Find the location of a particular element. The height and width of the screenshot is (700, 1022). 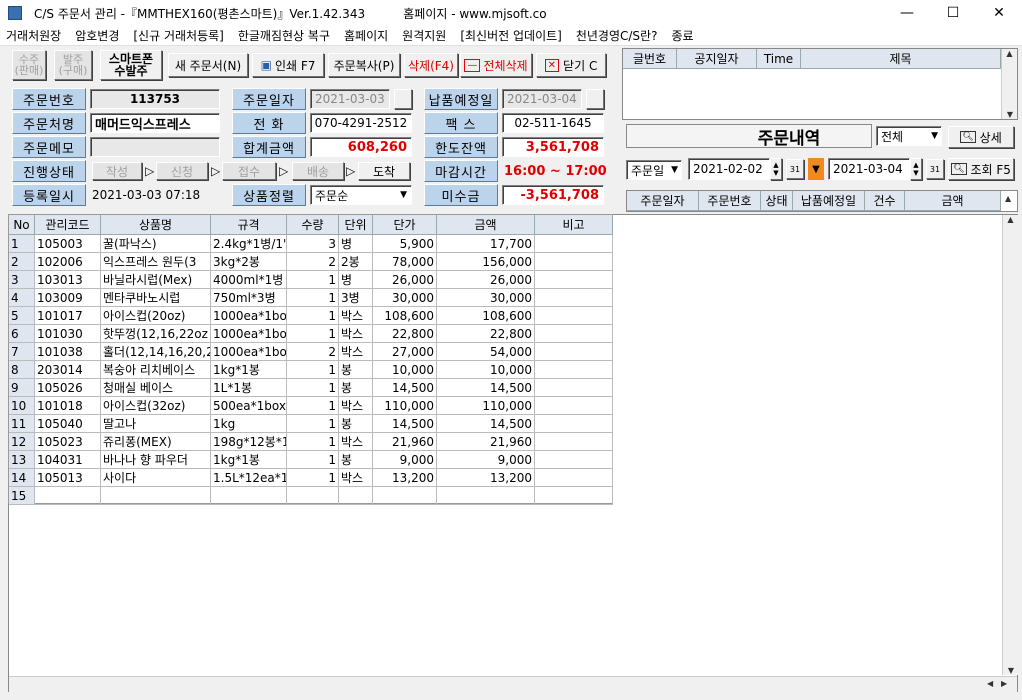

table-cell-price: 26,000 is located at coordinates (405, 280).